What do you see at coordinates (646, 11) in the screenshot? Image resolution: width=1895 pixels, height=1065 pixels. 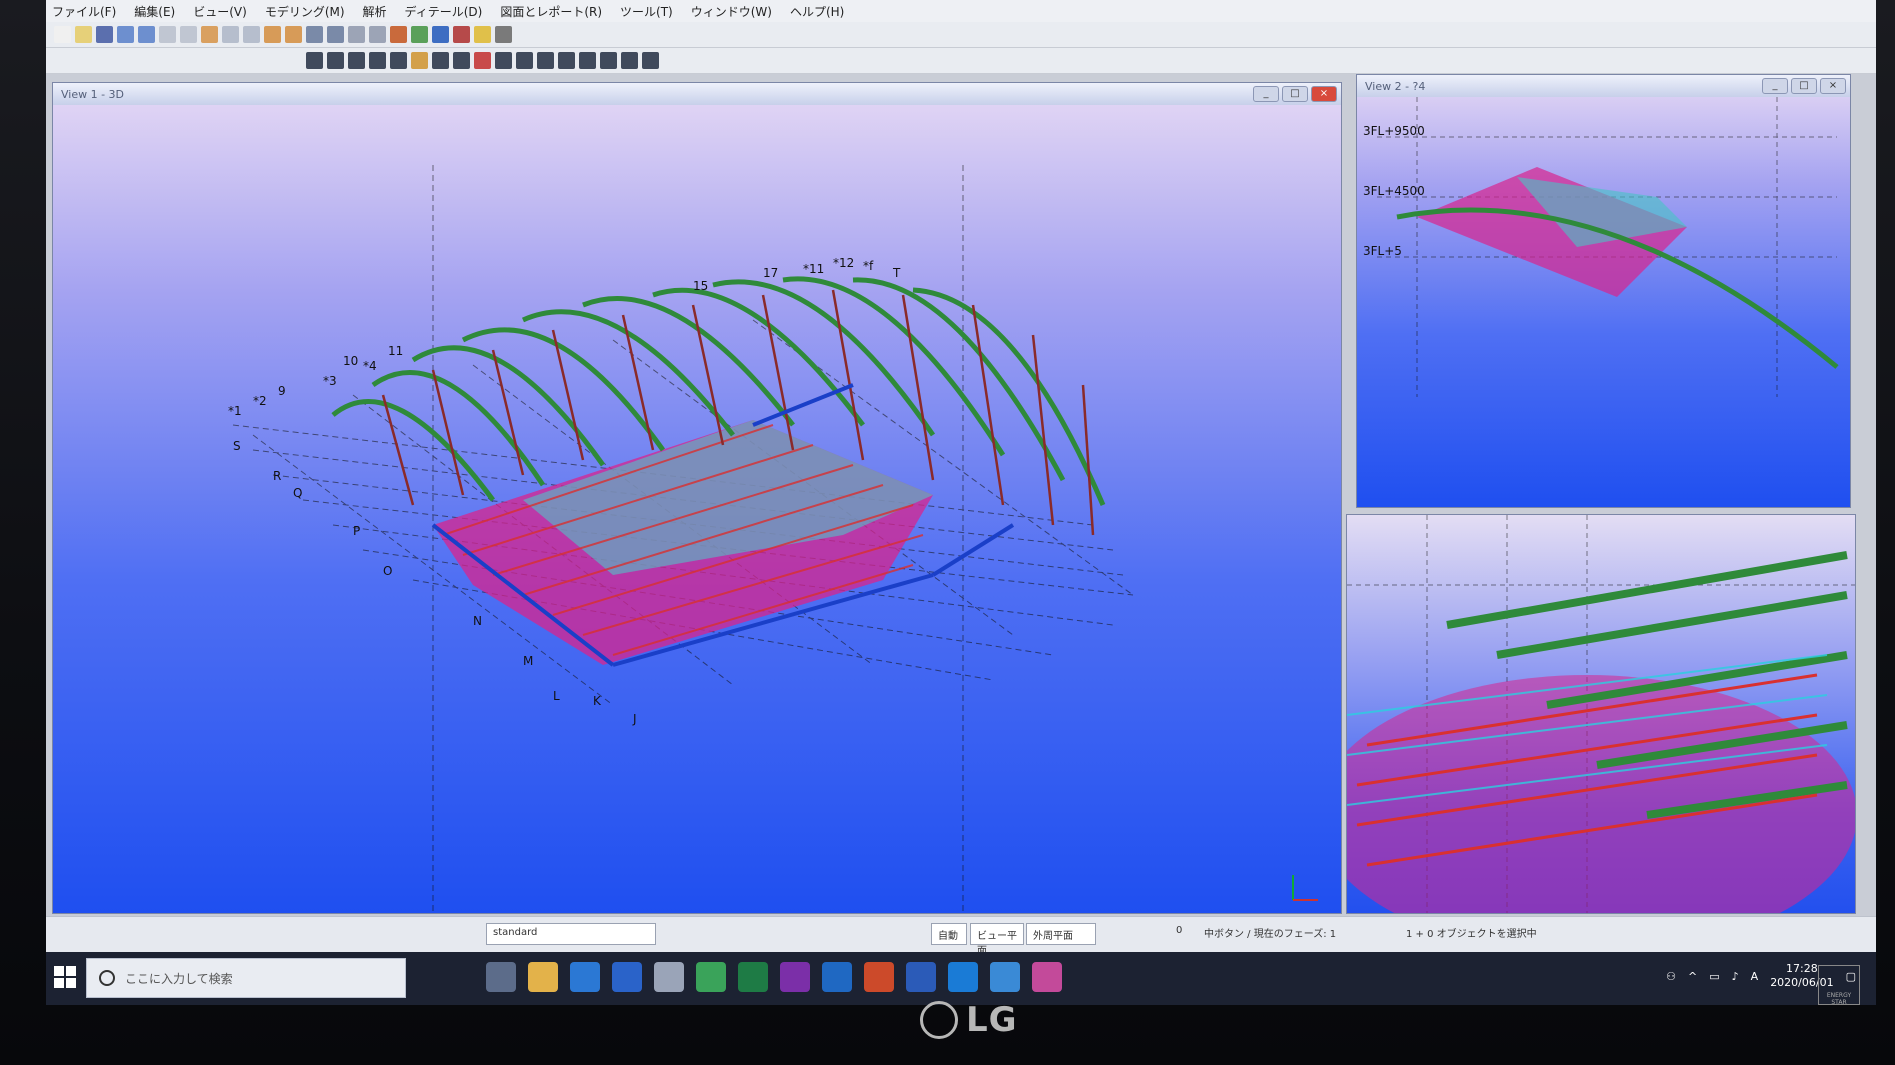 I see `menu-tools: ツール(T)` at bounding box center [646, 11].